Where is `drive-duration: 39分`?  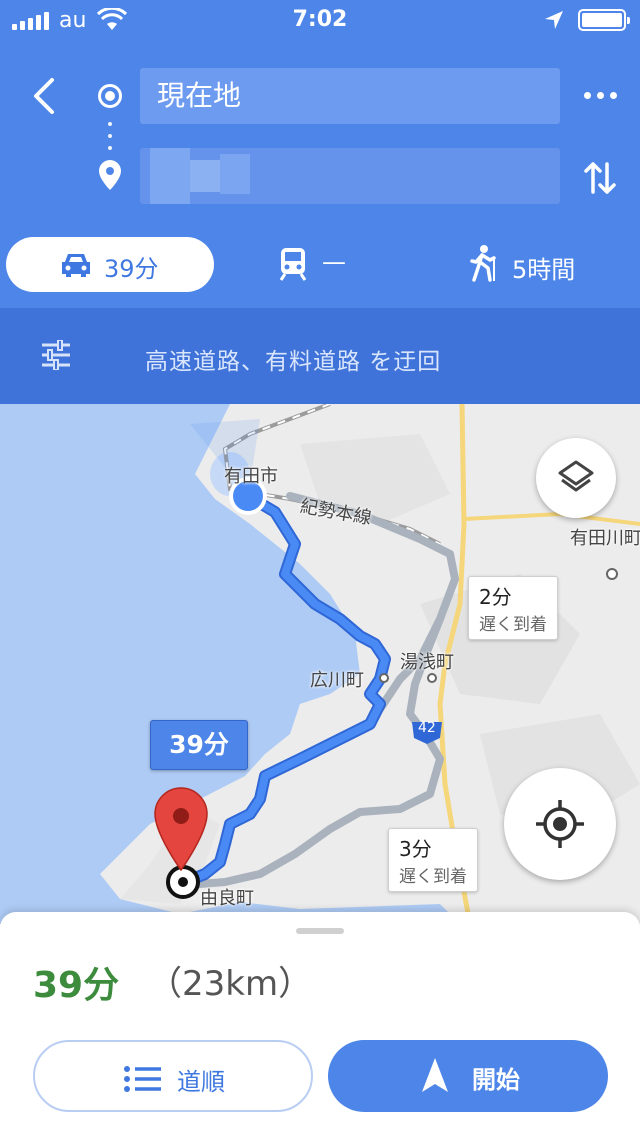
drive-duration: 39分 is located at coordinates (131, 269).